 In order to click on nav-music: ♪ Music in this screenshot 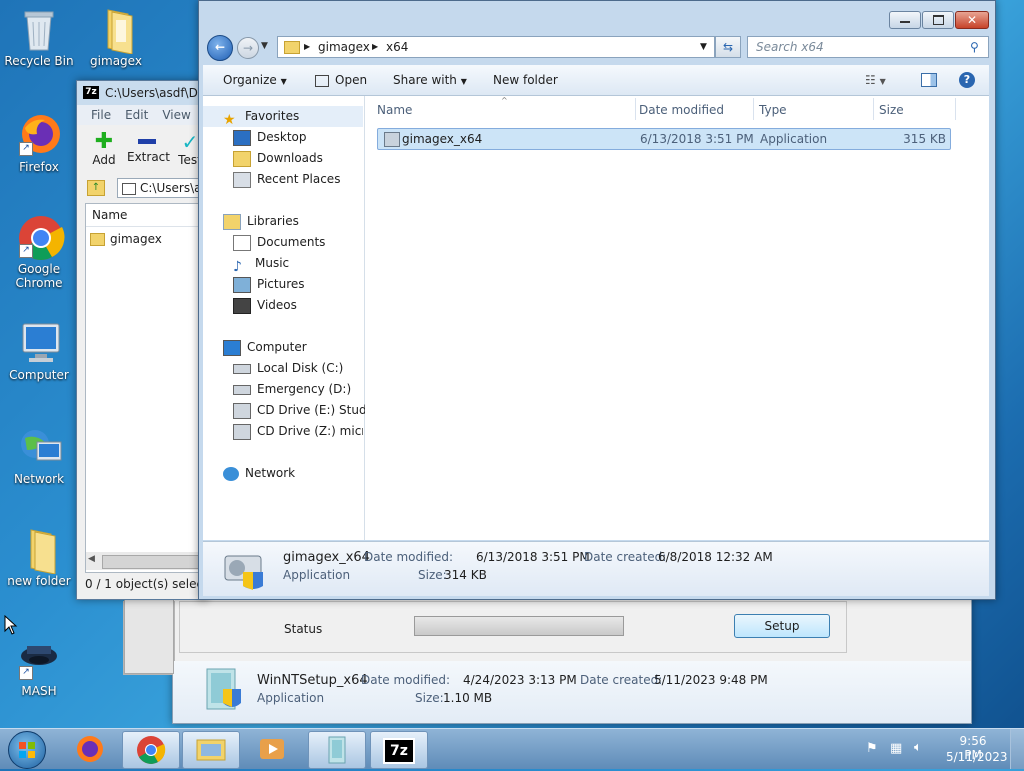, I will do `click(261, 264)`.